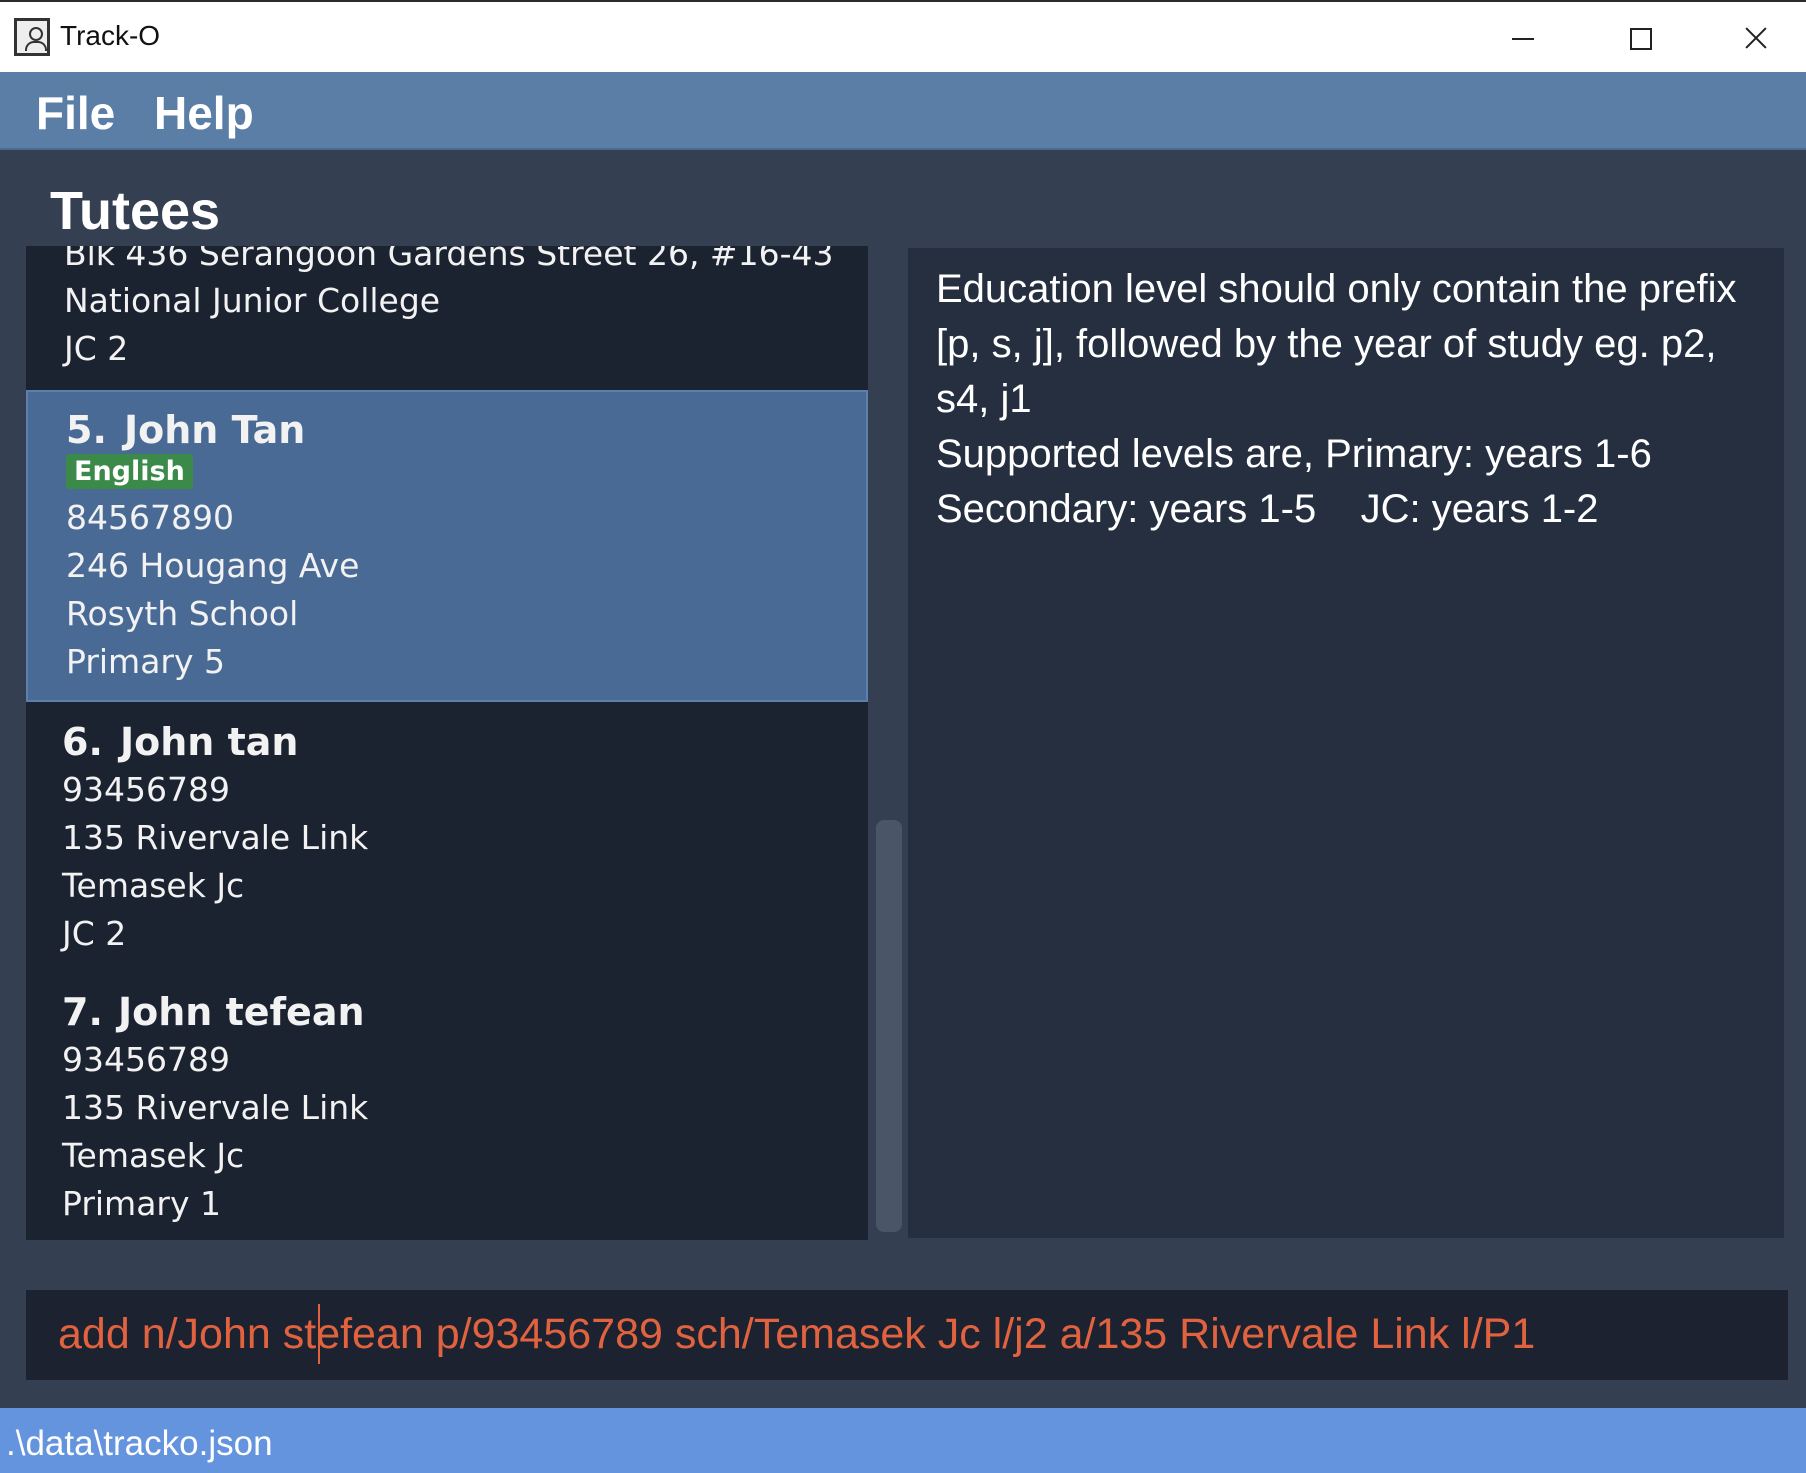 The height and width of the screenshot is (1473, 1806). I want to click on tutee-level: Primary 1, so click(142, 1203).